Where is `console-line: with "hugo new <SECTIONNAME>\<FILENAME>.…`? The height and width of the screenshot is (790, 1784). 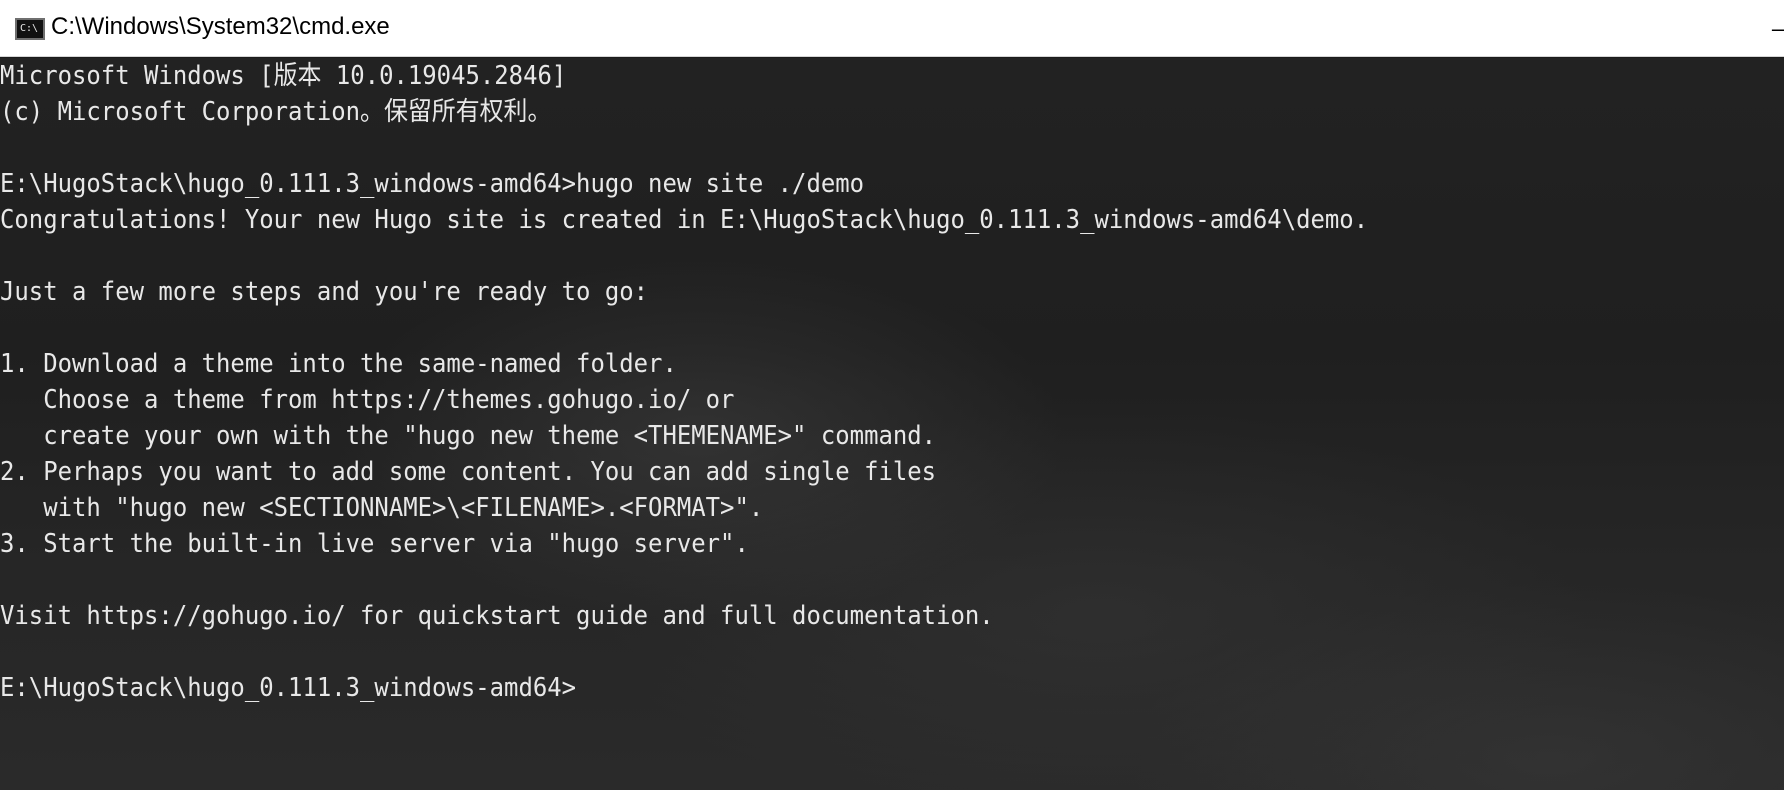 console-line: with "hugo new <SECTIONNAME>\<FILENAME>.… is located at coordinates (382, 508).